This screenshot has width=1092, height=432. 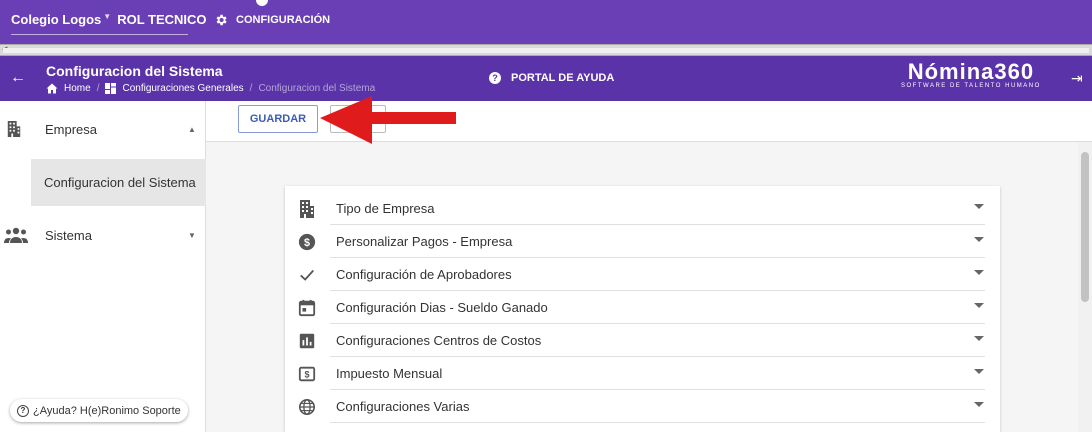 I want to click on vertical-scrollbar, so click(x=1085, y=287).